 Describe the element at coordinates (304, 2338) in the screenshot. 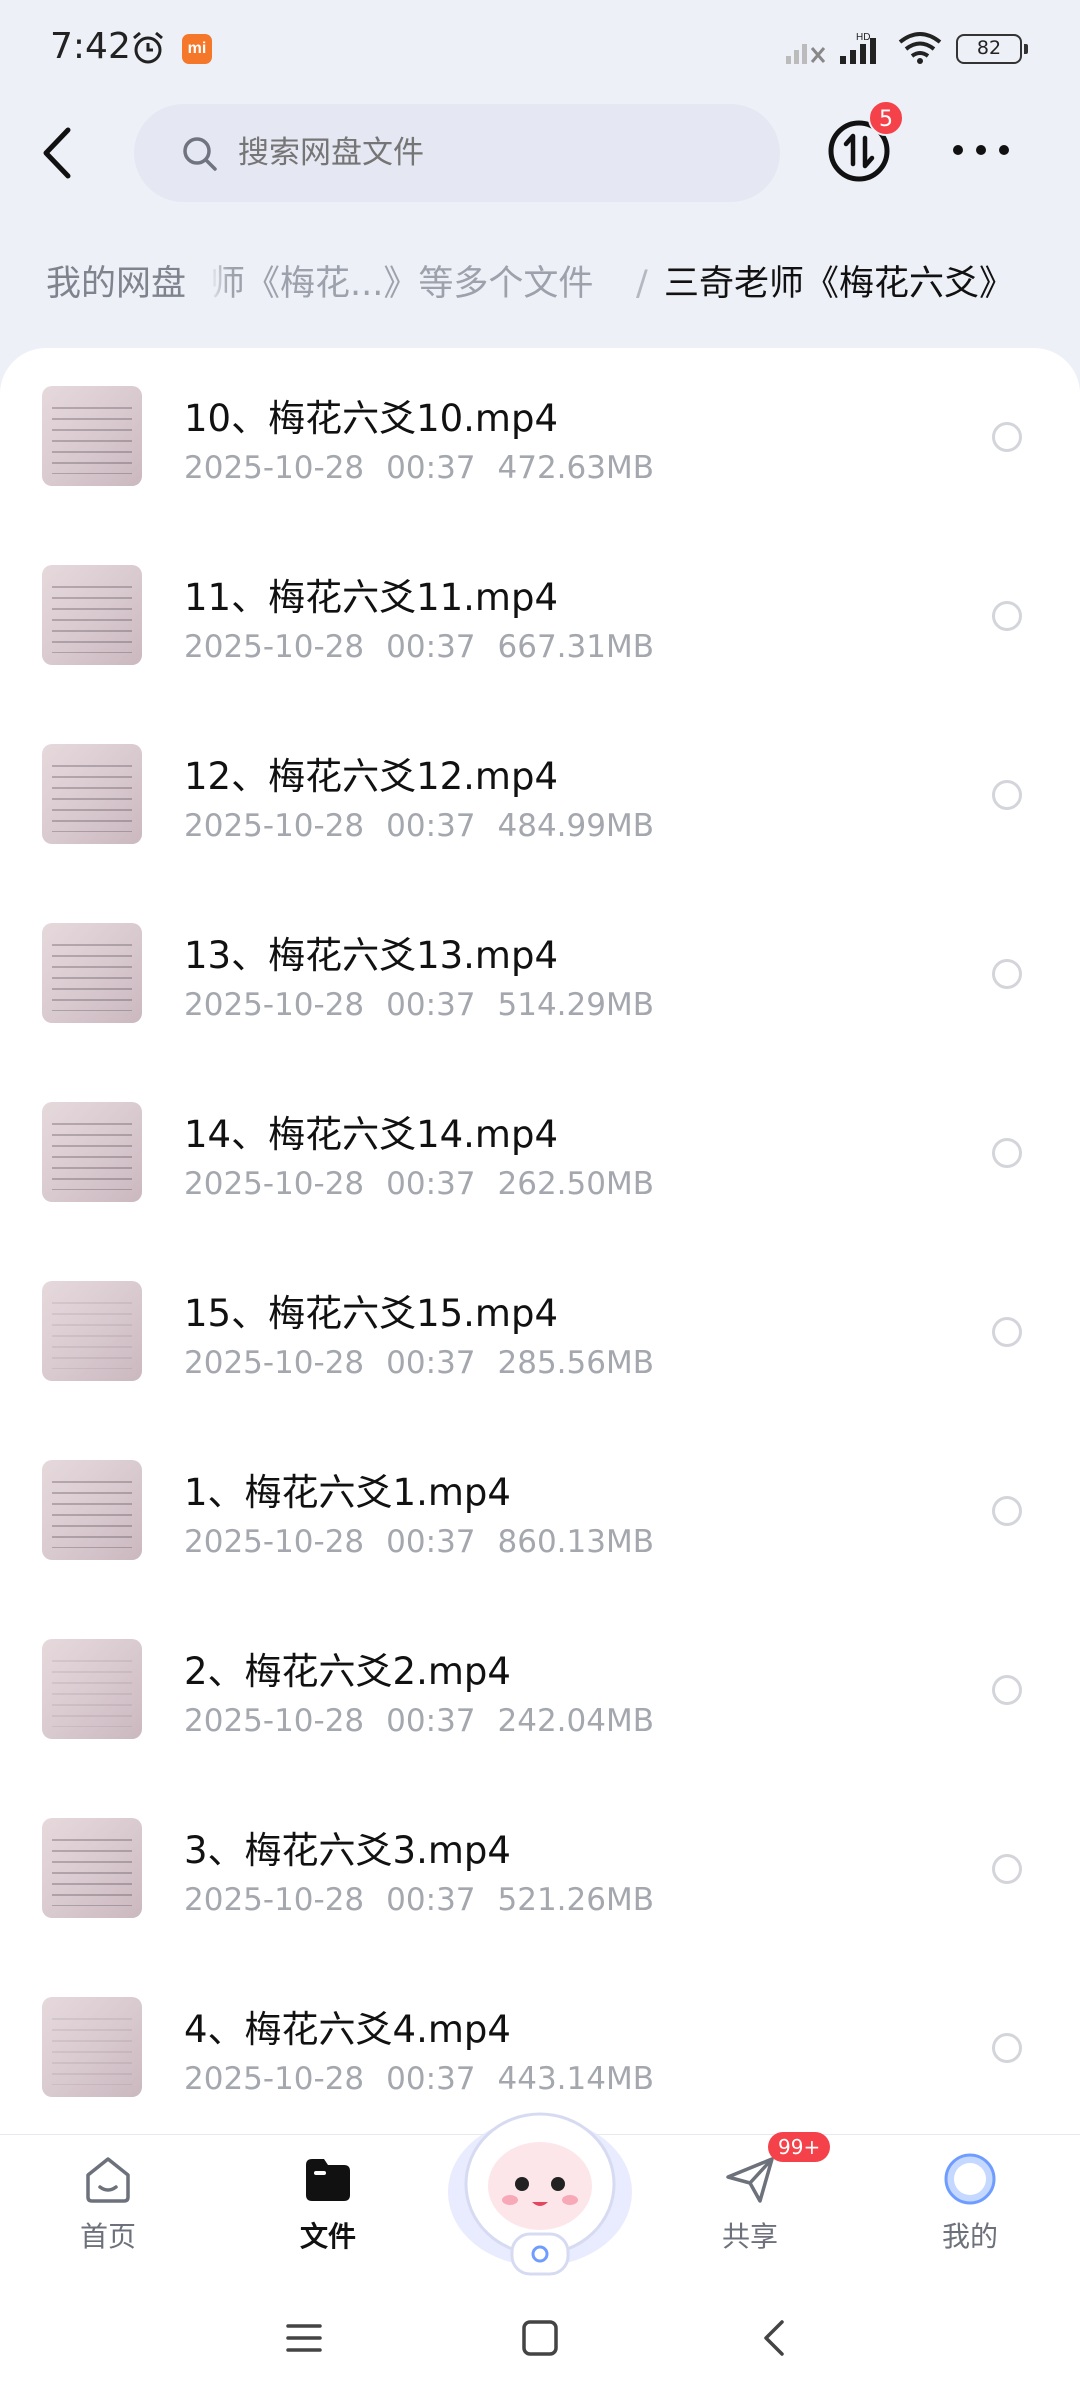

I see `recent-apps-icon` at that location.